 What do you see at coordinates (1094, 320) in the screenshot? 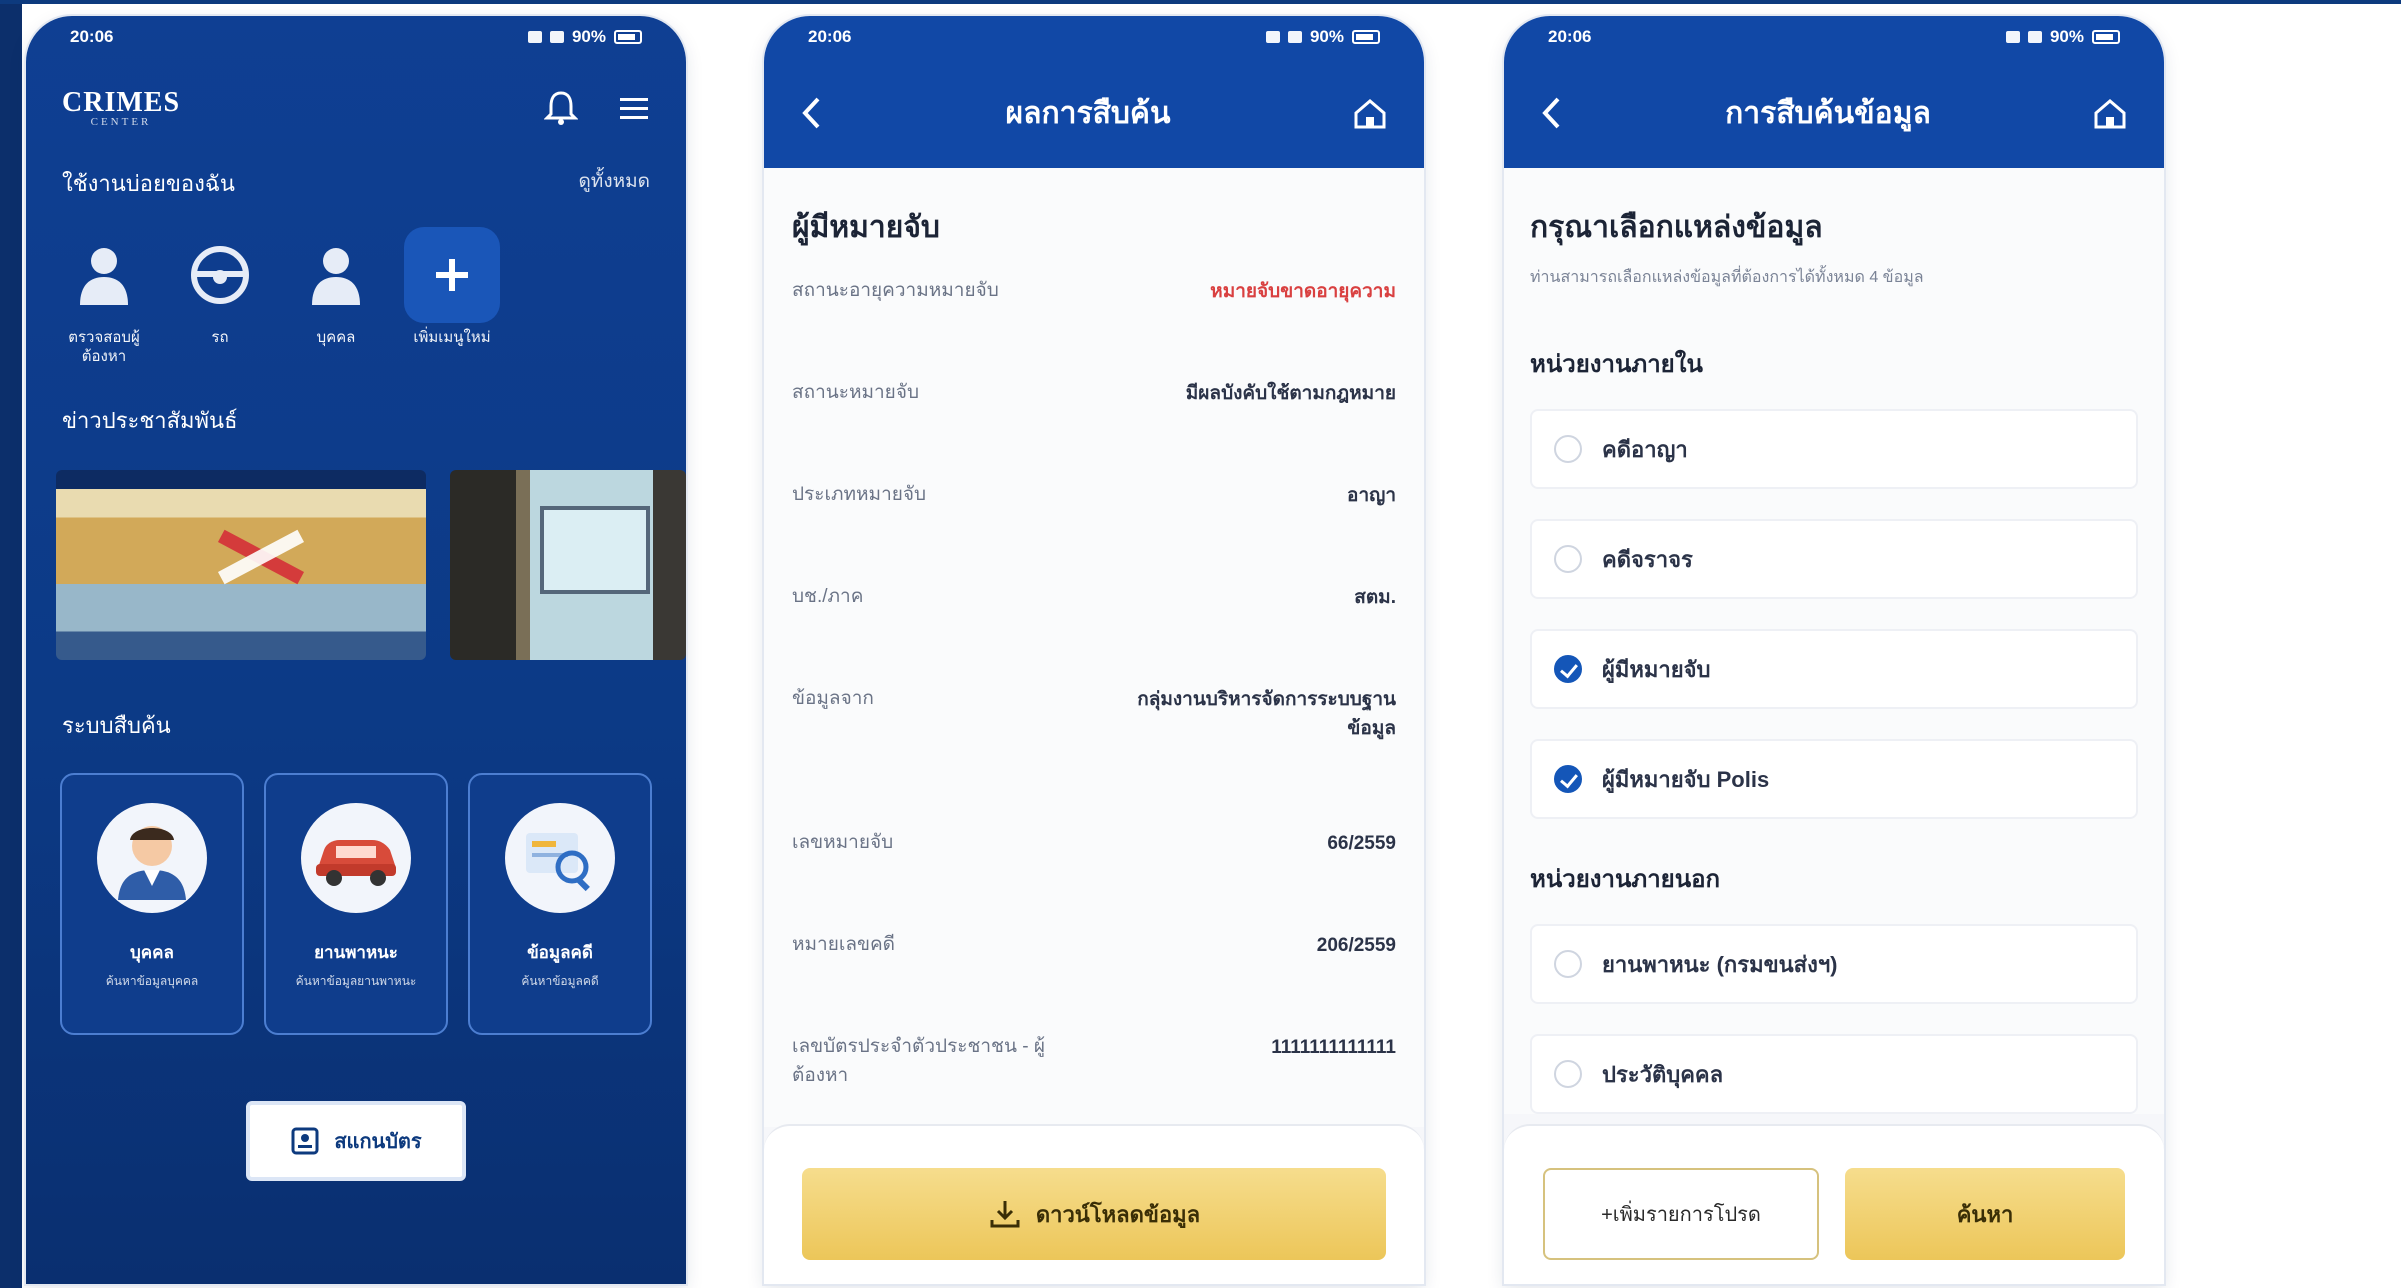
I see `detail-row: สถานะอายุความหมายจับ หมายจับขาดอายุความ` at bounding box center [1094, 320].